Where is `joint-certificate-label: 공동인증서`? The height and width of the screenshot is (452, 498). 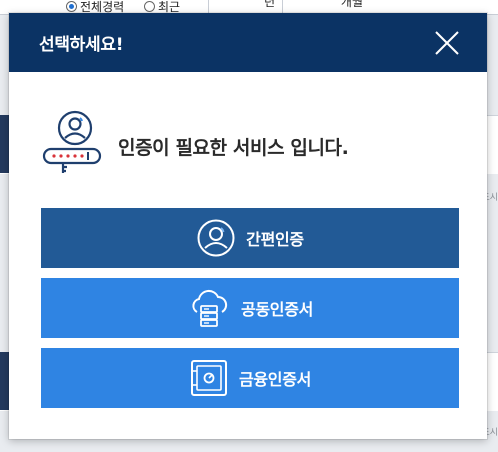 joint-certificate-label: 공동인증서 is located at coordinates (277, 309).